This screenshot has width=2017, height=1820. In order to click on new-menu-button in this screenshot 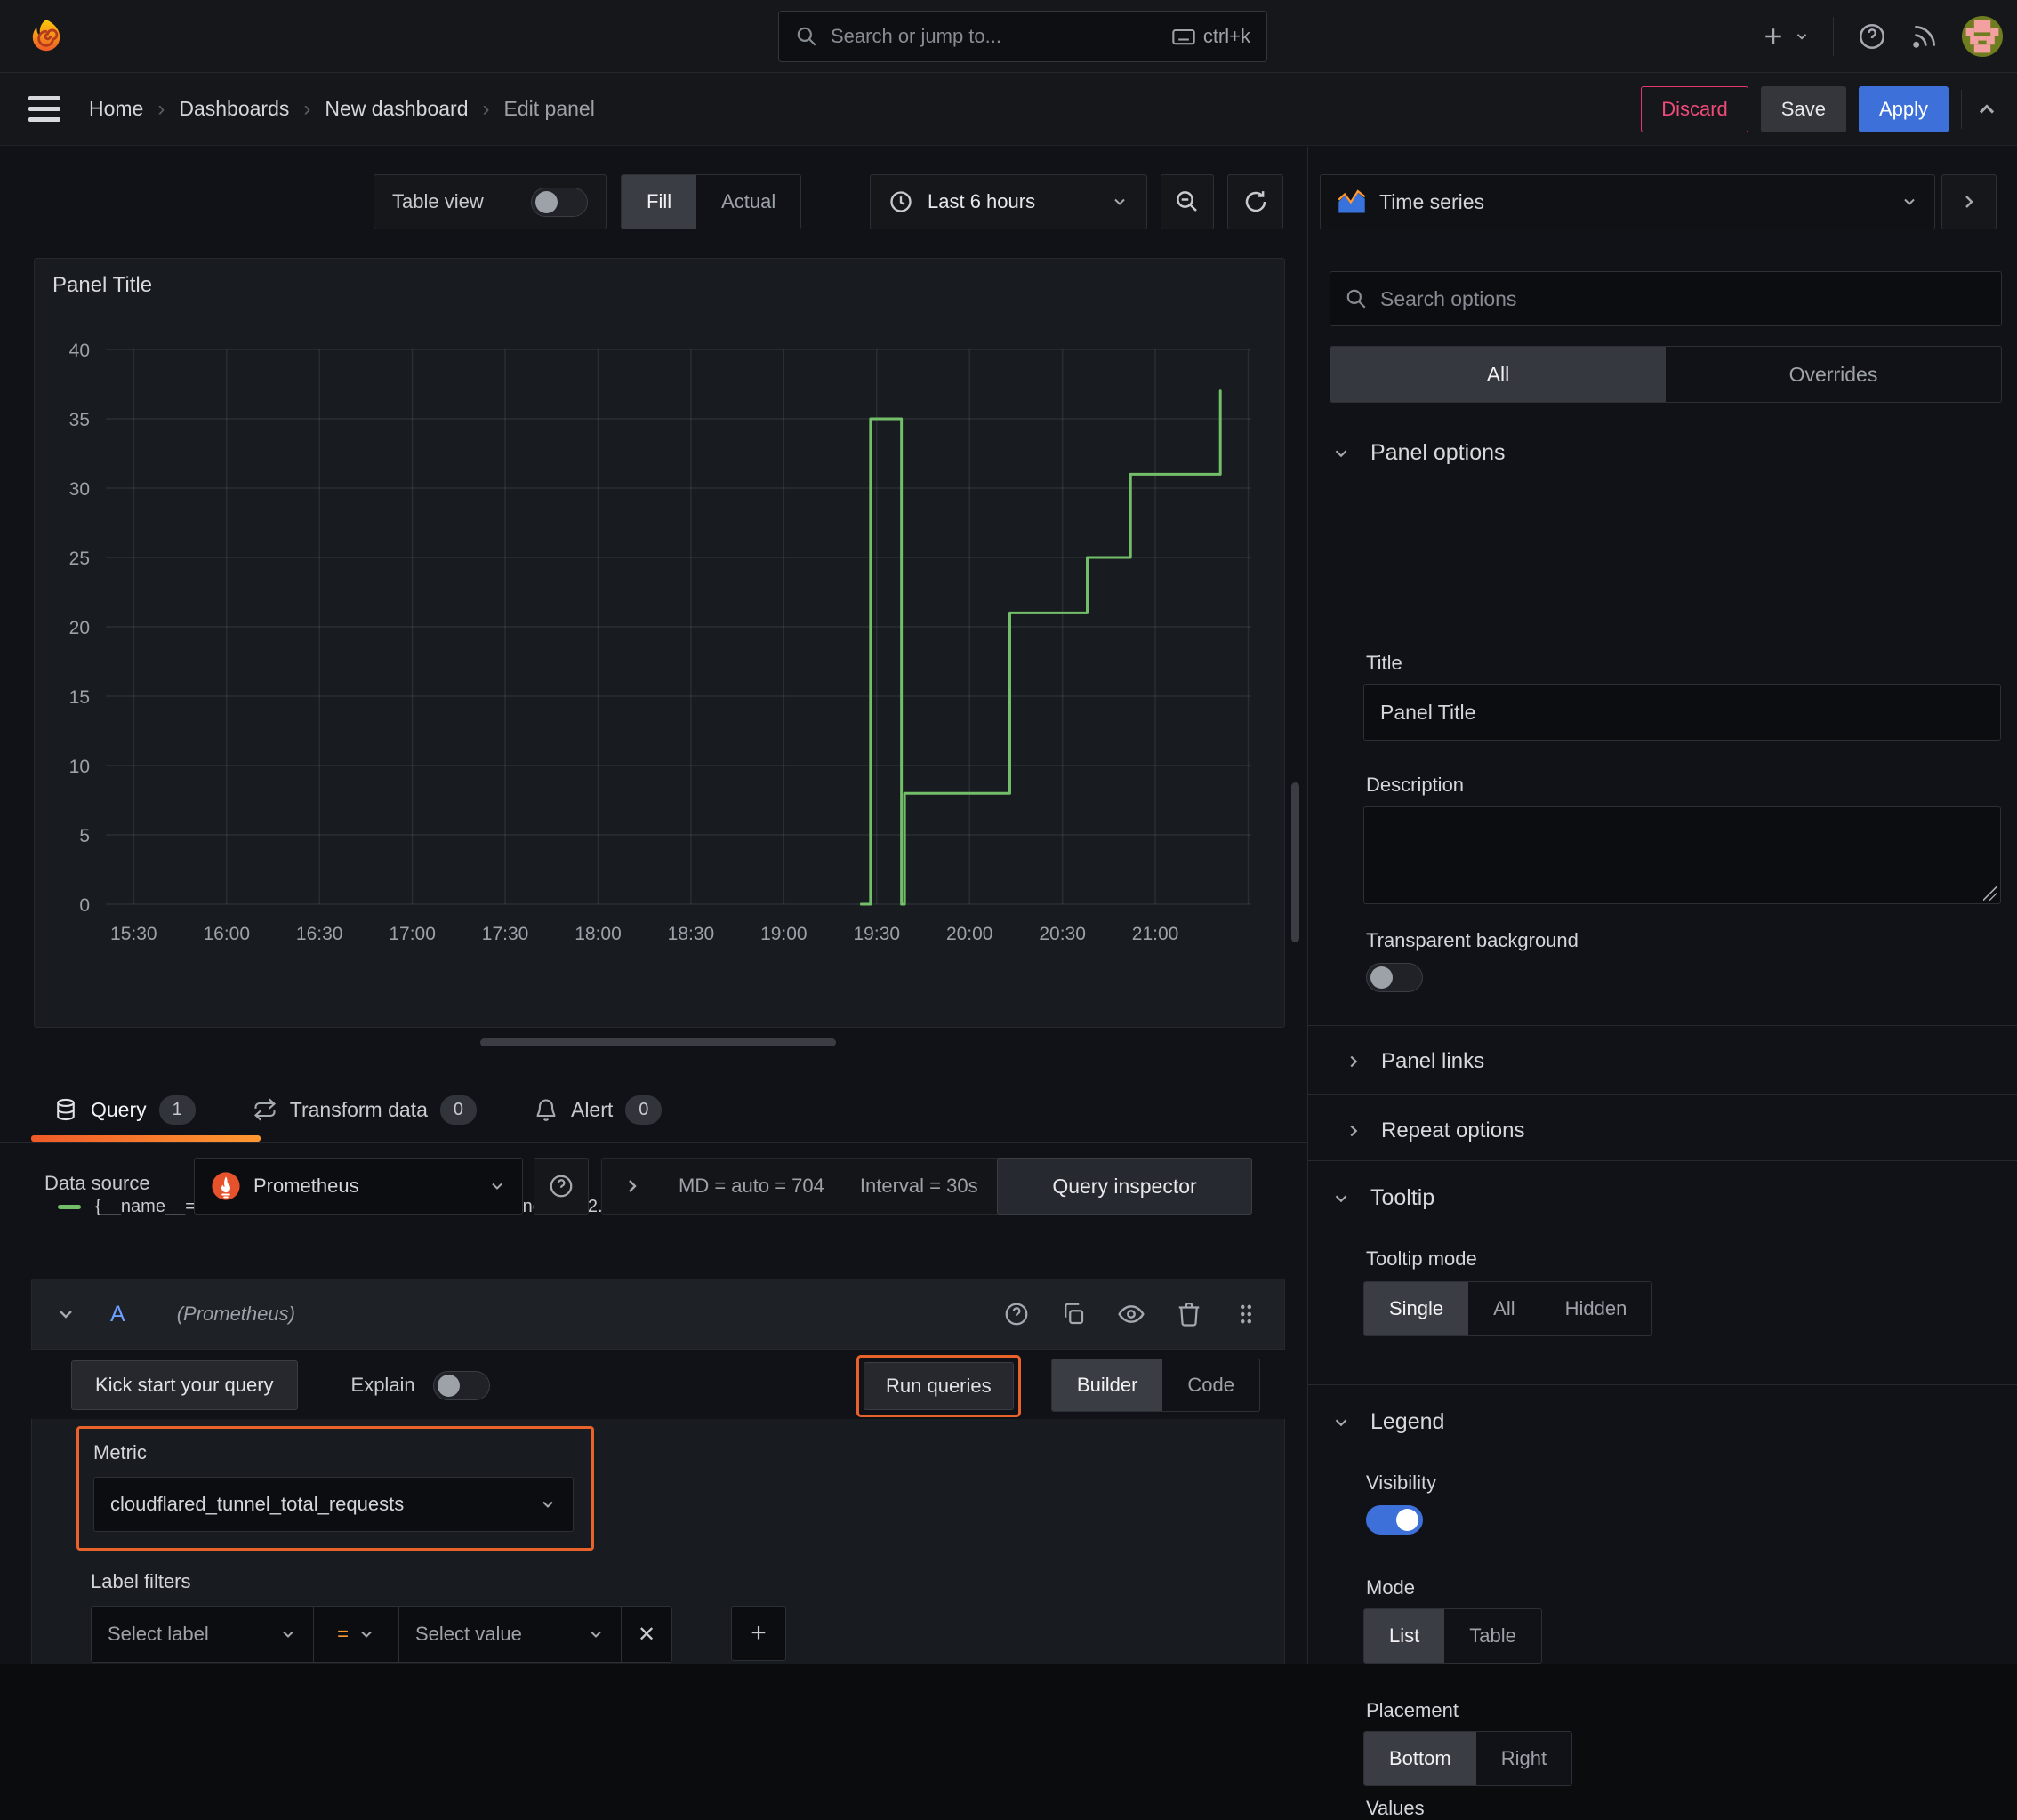, I will do `click(1785, 36)`.